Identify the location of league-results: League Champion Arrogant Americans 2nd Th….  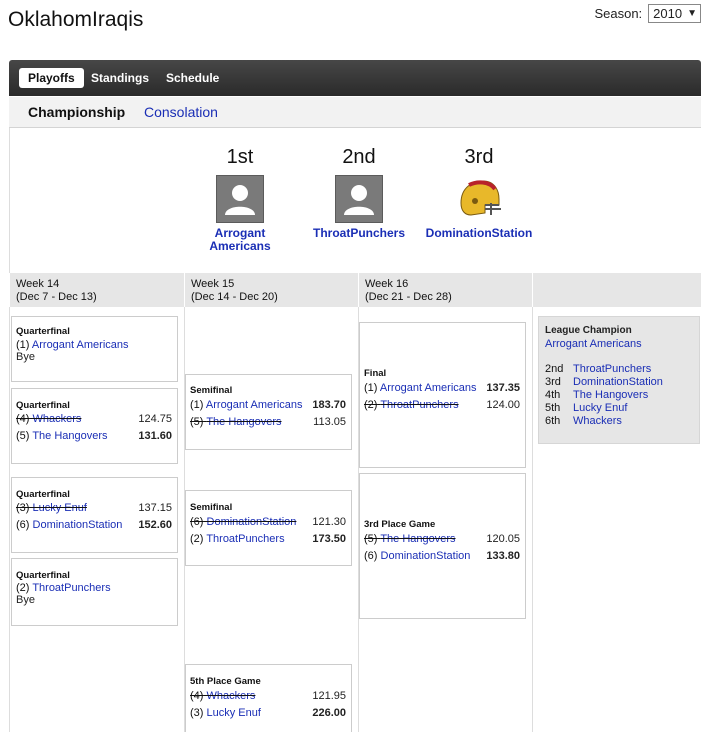
(619, 380).